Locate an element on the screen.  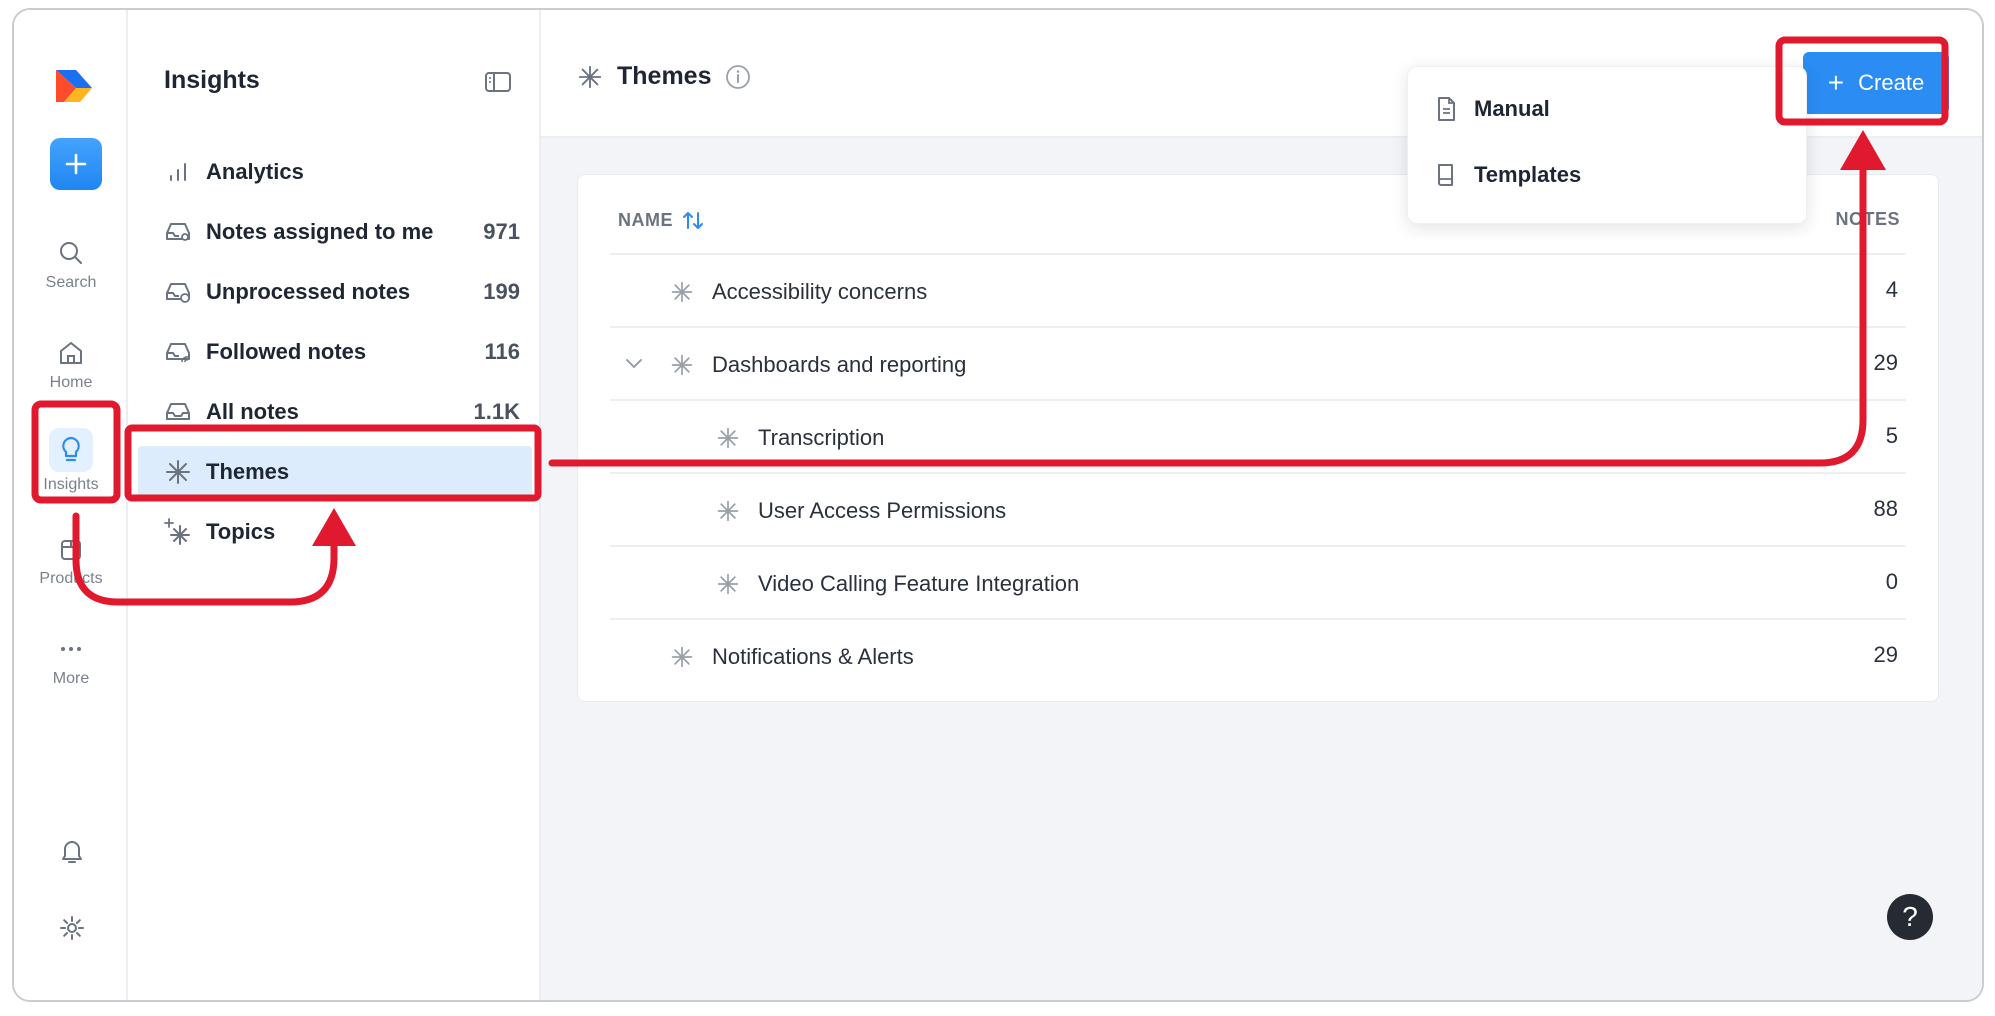
create-button-label: Create is located at coordinates (1891, 82).